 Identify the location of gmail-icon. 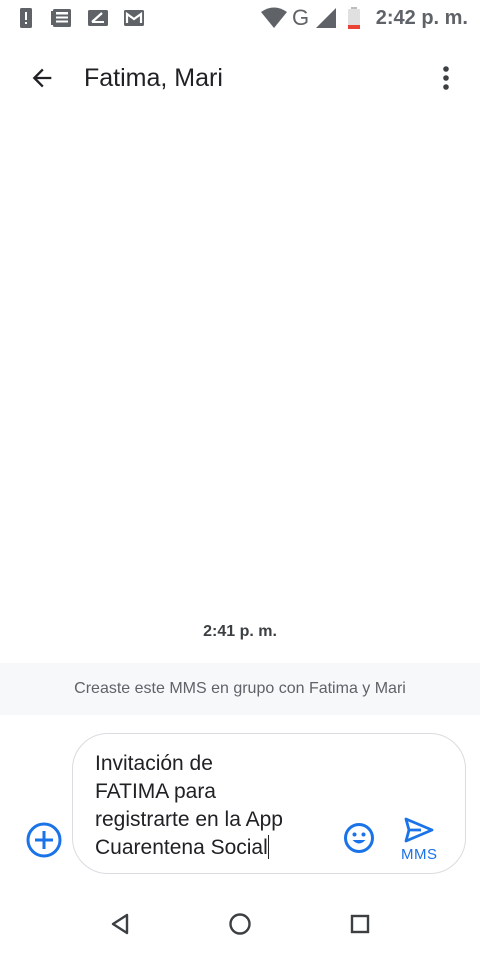
(134, 18).